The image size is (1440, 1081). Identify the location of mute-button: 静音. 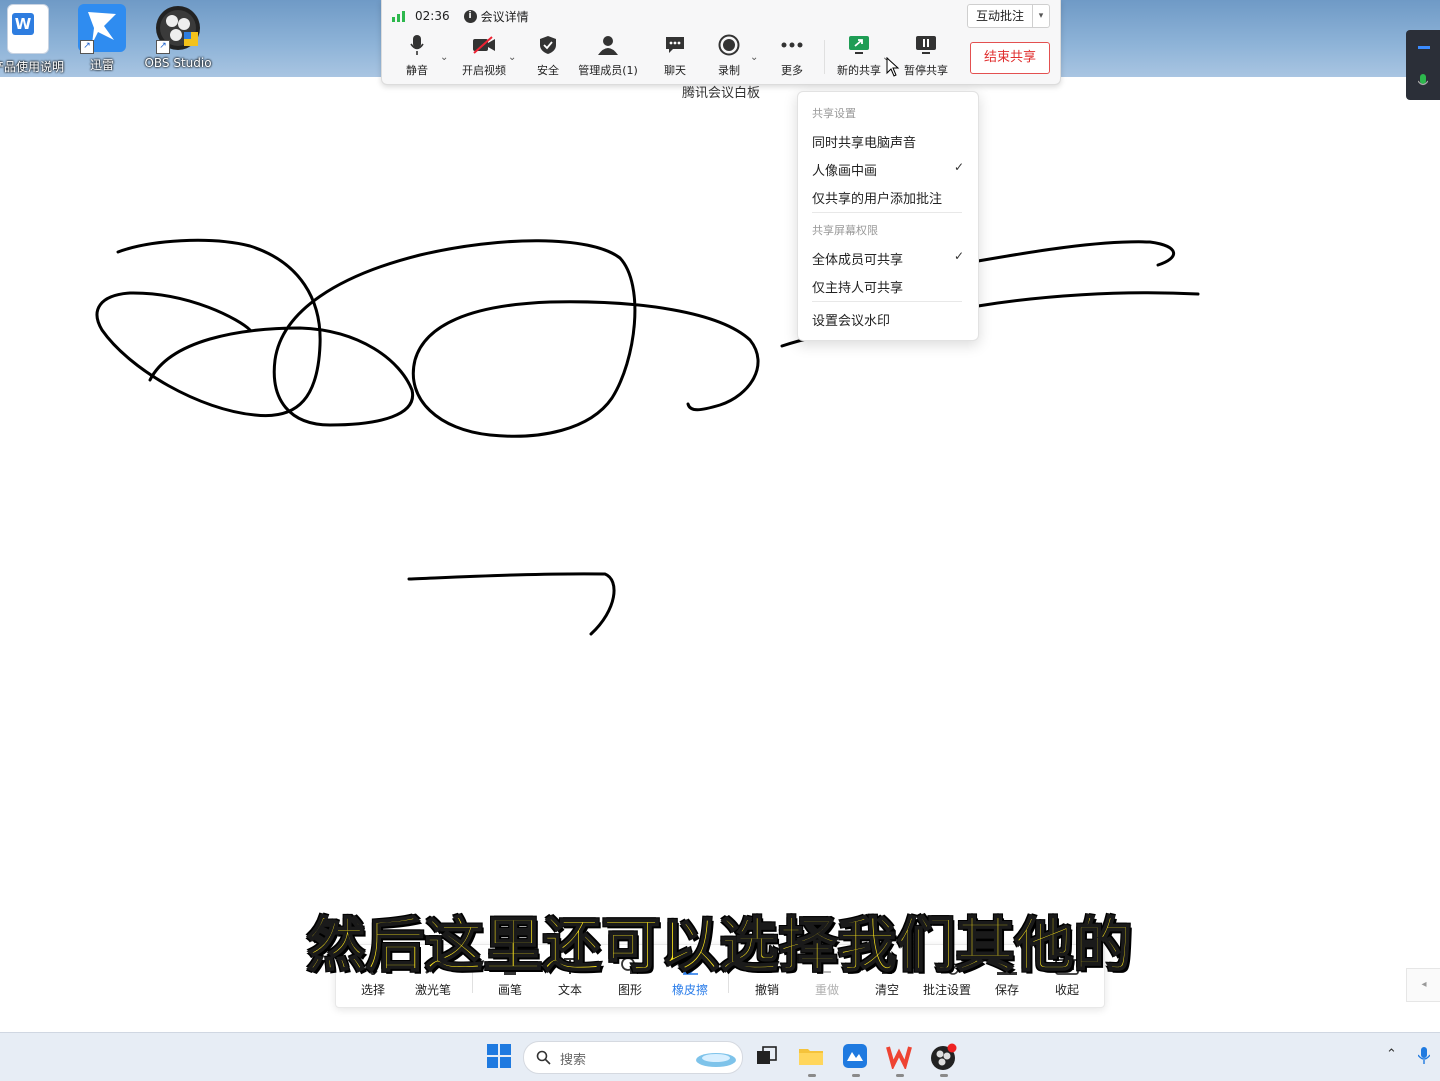
(417, 56).